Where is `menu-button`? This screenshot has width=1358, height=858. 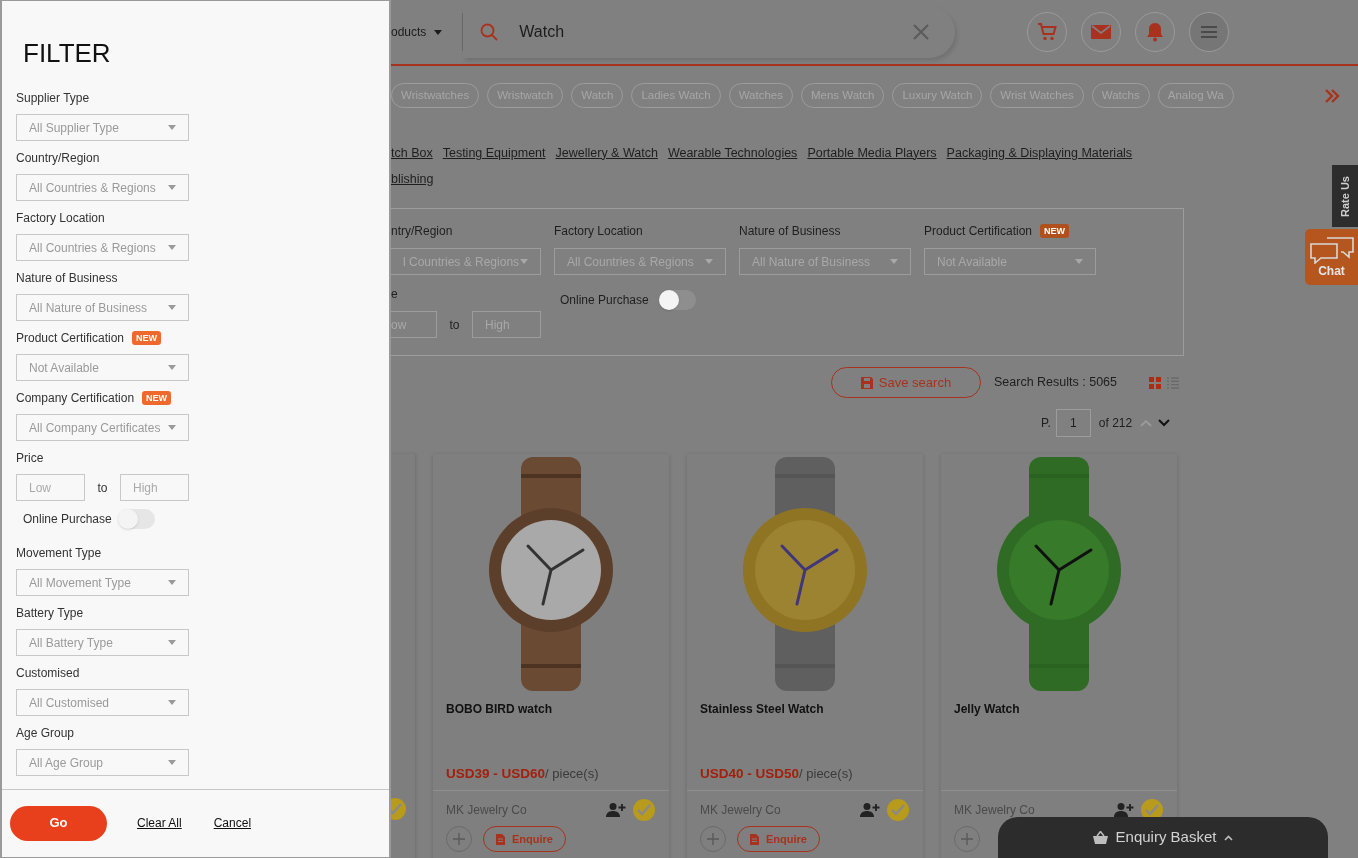
menu-button is located at coordinates (1209, 32).